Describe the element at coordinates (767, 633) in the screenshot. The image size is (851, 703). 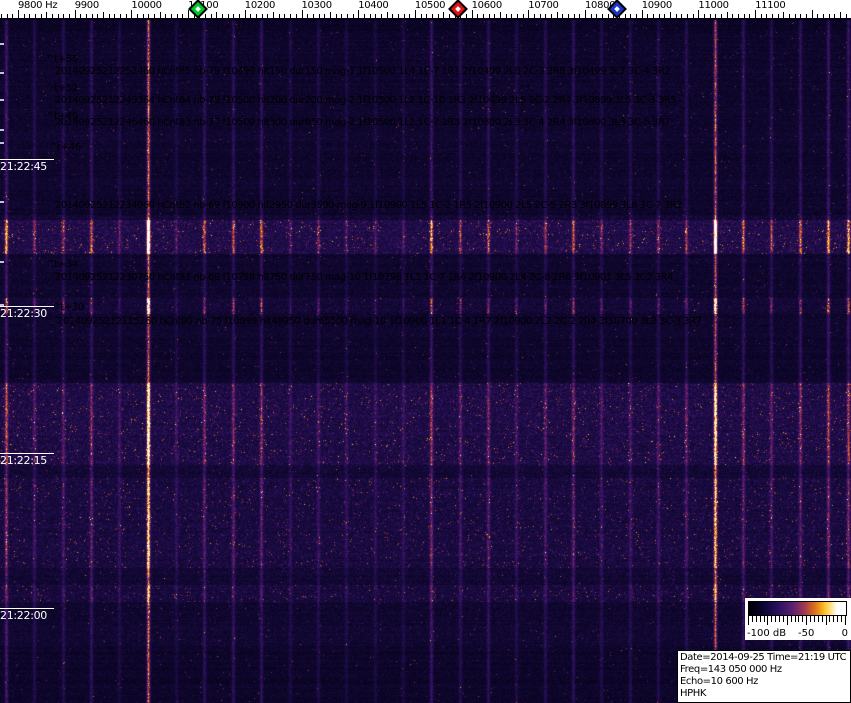
I see `db-label-min: -100 dB` at that location.